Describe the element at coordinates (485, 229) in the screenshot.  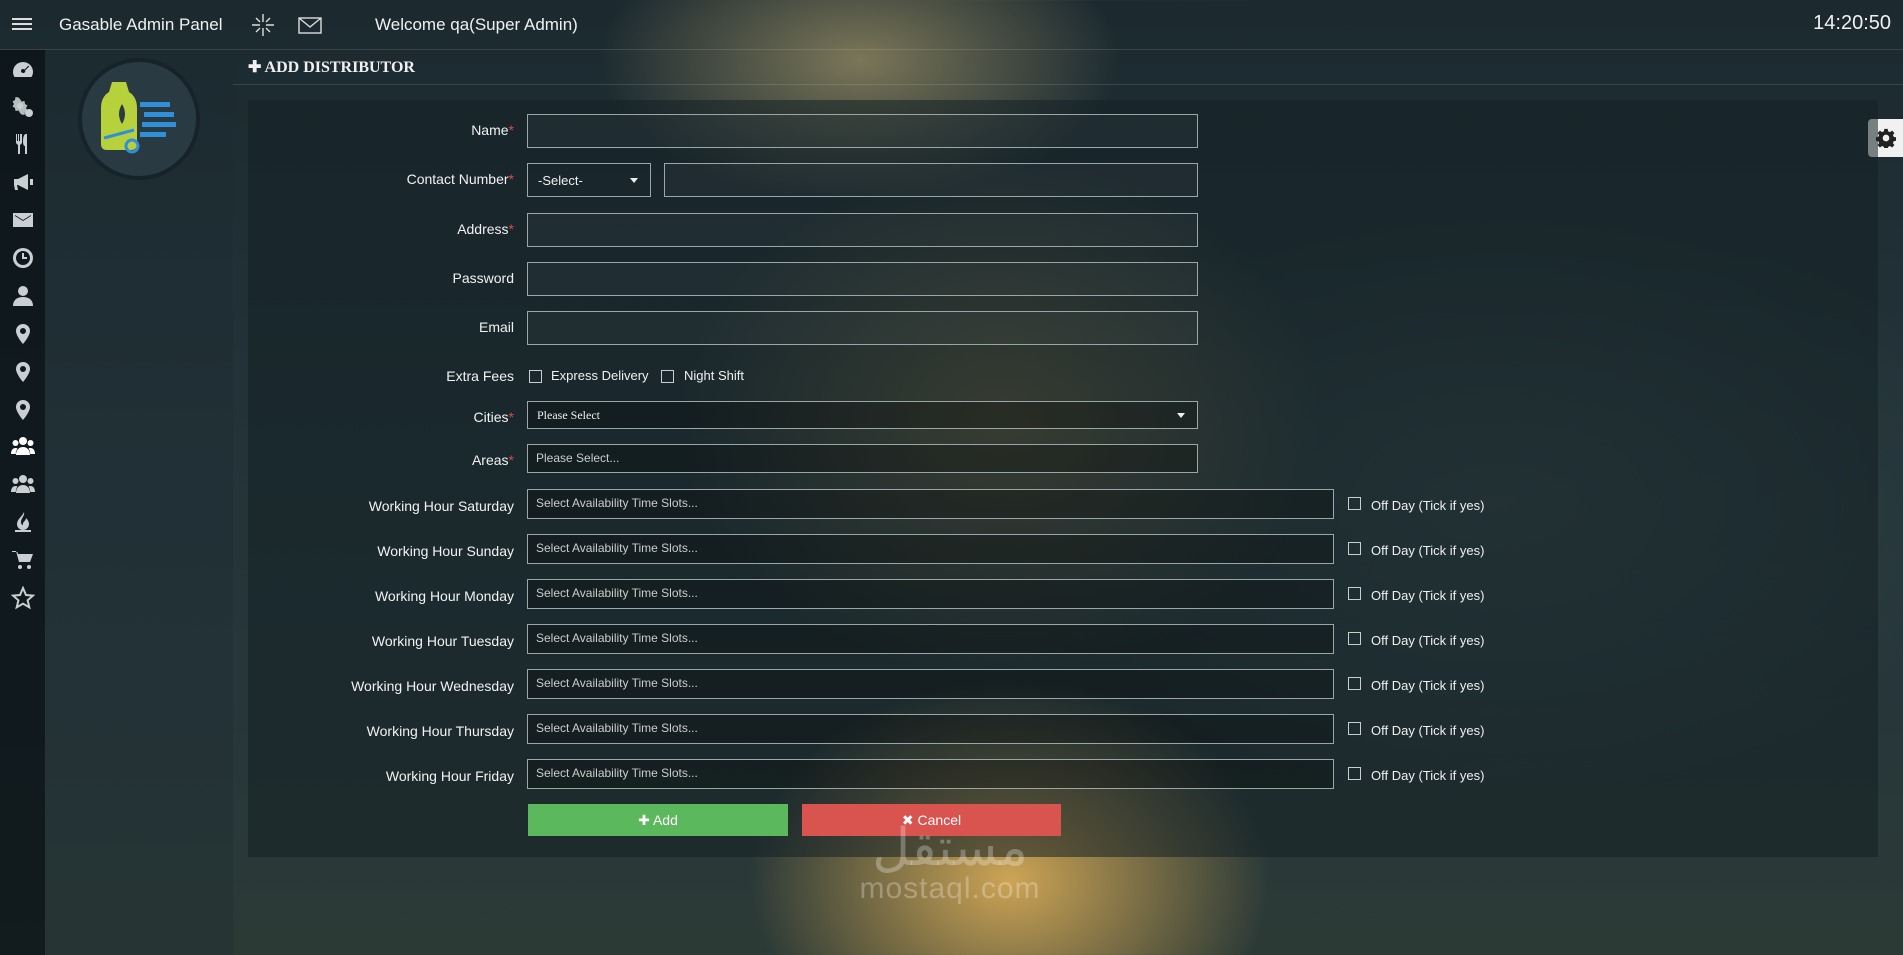
I see `address-label: Address*` at that location.